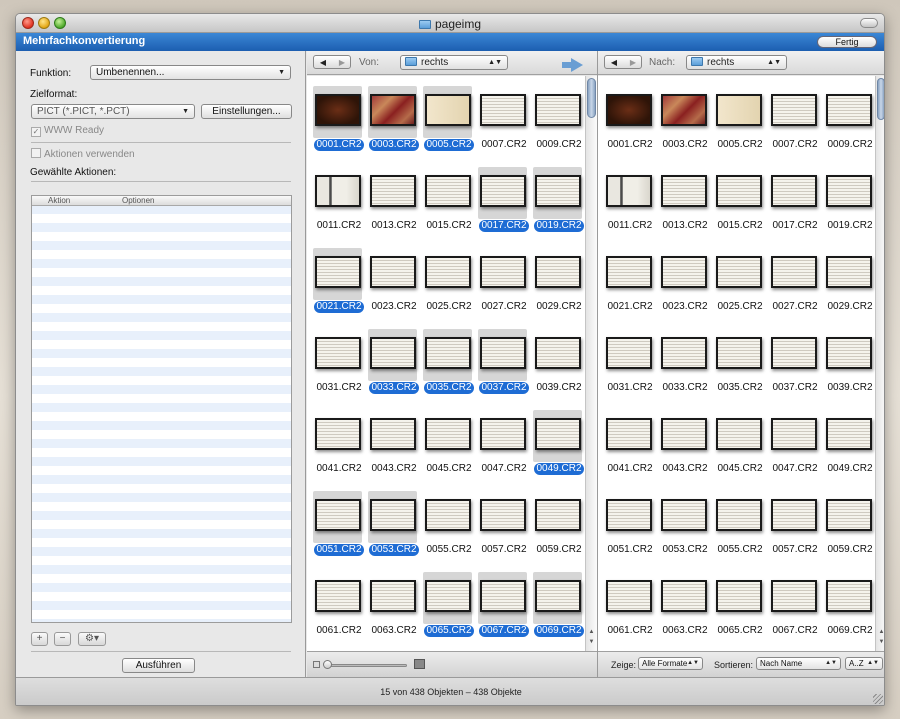 The width and height of the screenshot is (900, 719). What do you see at coordinates (138, 201) in the screenshot?
I see `column-header-options: Optionen` at bounding box center [138, 201].